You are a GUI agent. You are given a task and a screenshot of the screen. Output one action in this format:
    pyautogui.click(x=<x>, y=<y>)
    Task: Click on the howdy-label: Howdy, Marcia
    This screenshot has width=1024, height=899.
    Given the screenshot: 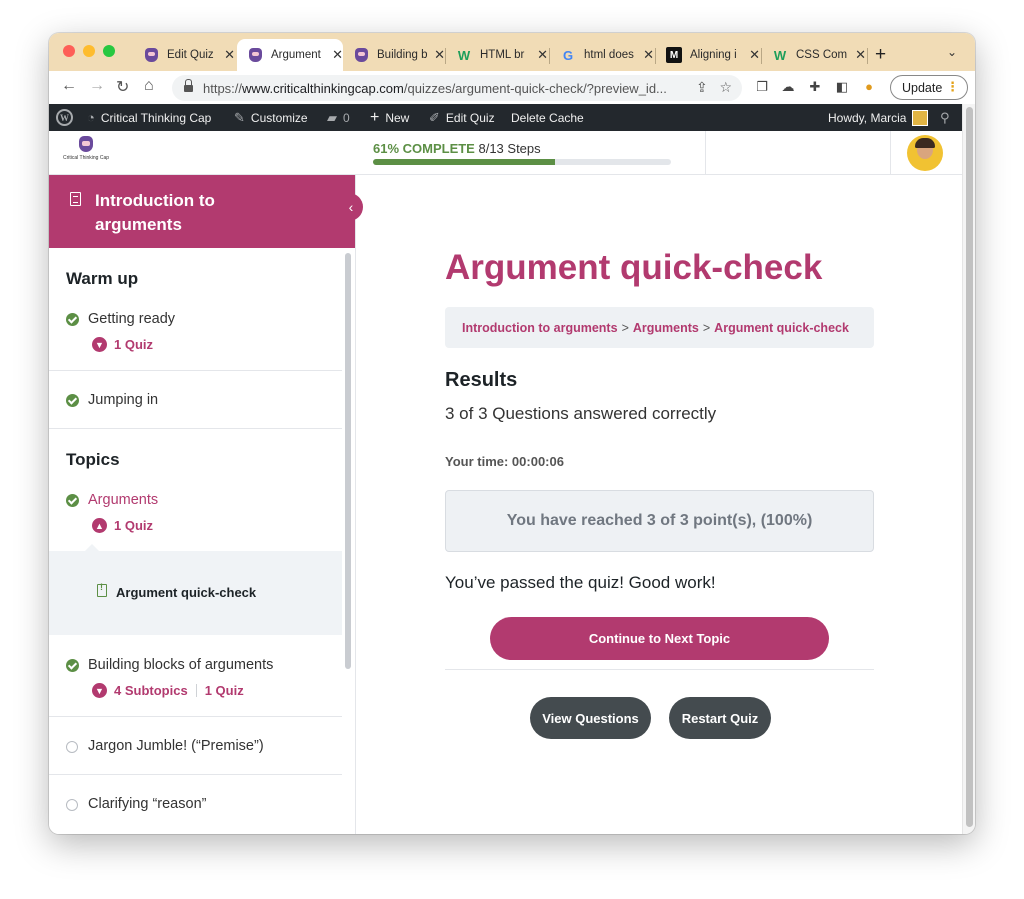 What is the action you would take?
    pyautogui.click(x=867, y=117)
    